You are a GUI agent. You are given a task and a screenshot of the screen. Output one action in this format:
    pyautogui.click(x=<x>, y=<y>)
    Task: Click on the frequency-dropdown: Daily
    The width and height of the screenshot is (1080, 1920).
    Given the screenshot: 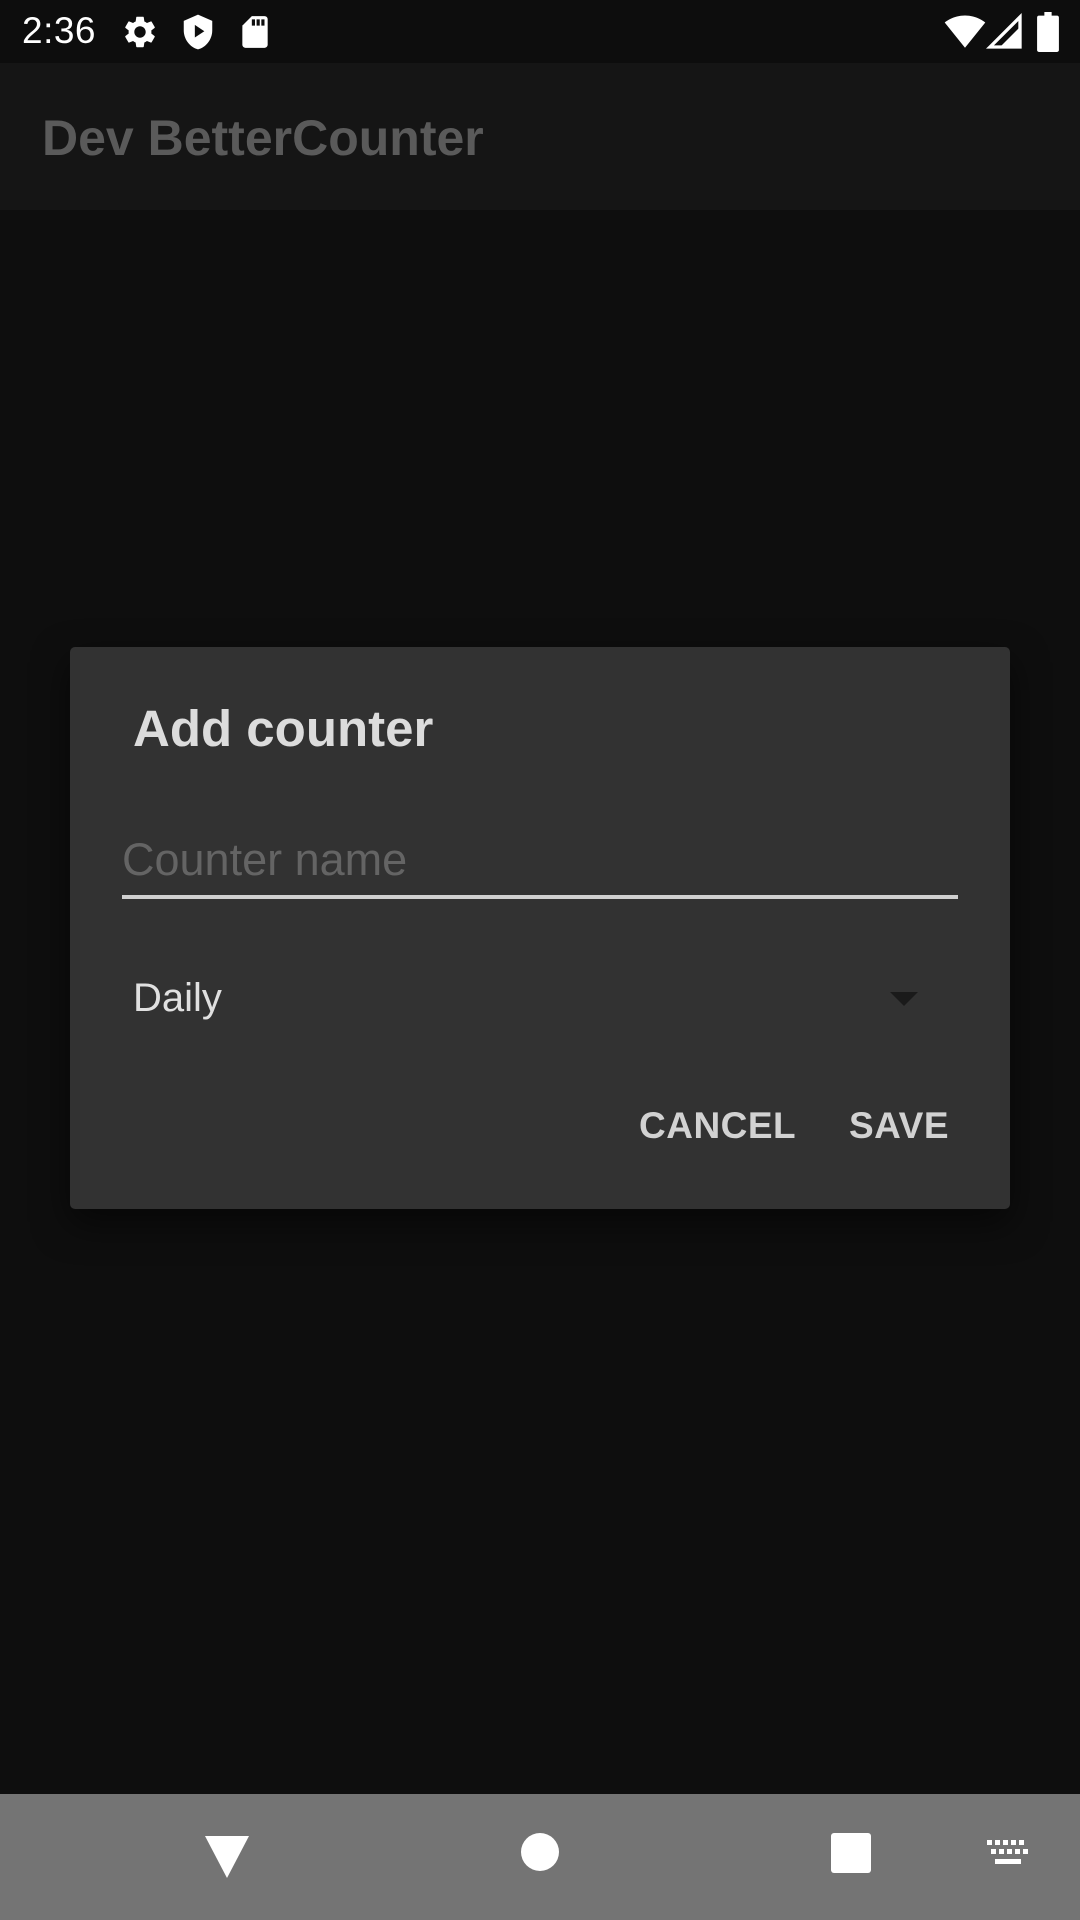 What is the action you would take?
    pyautogui.click(x=562, y=997)
    